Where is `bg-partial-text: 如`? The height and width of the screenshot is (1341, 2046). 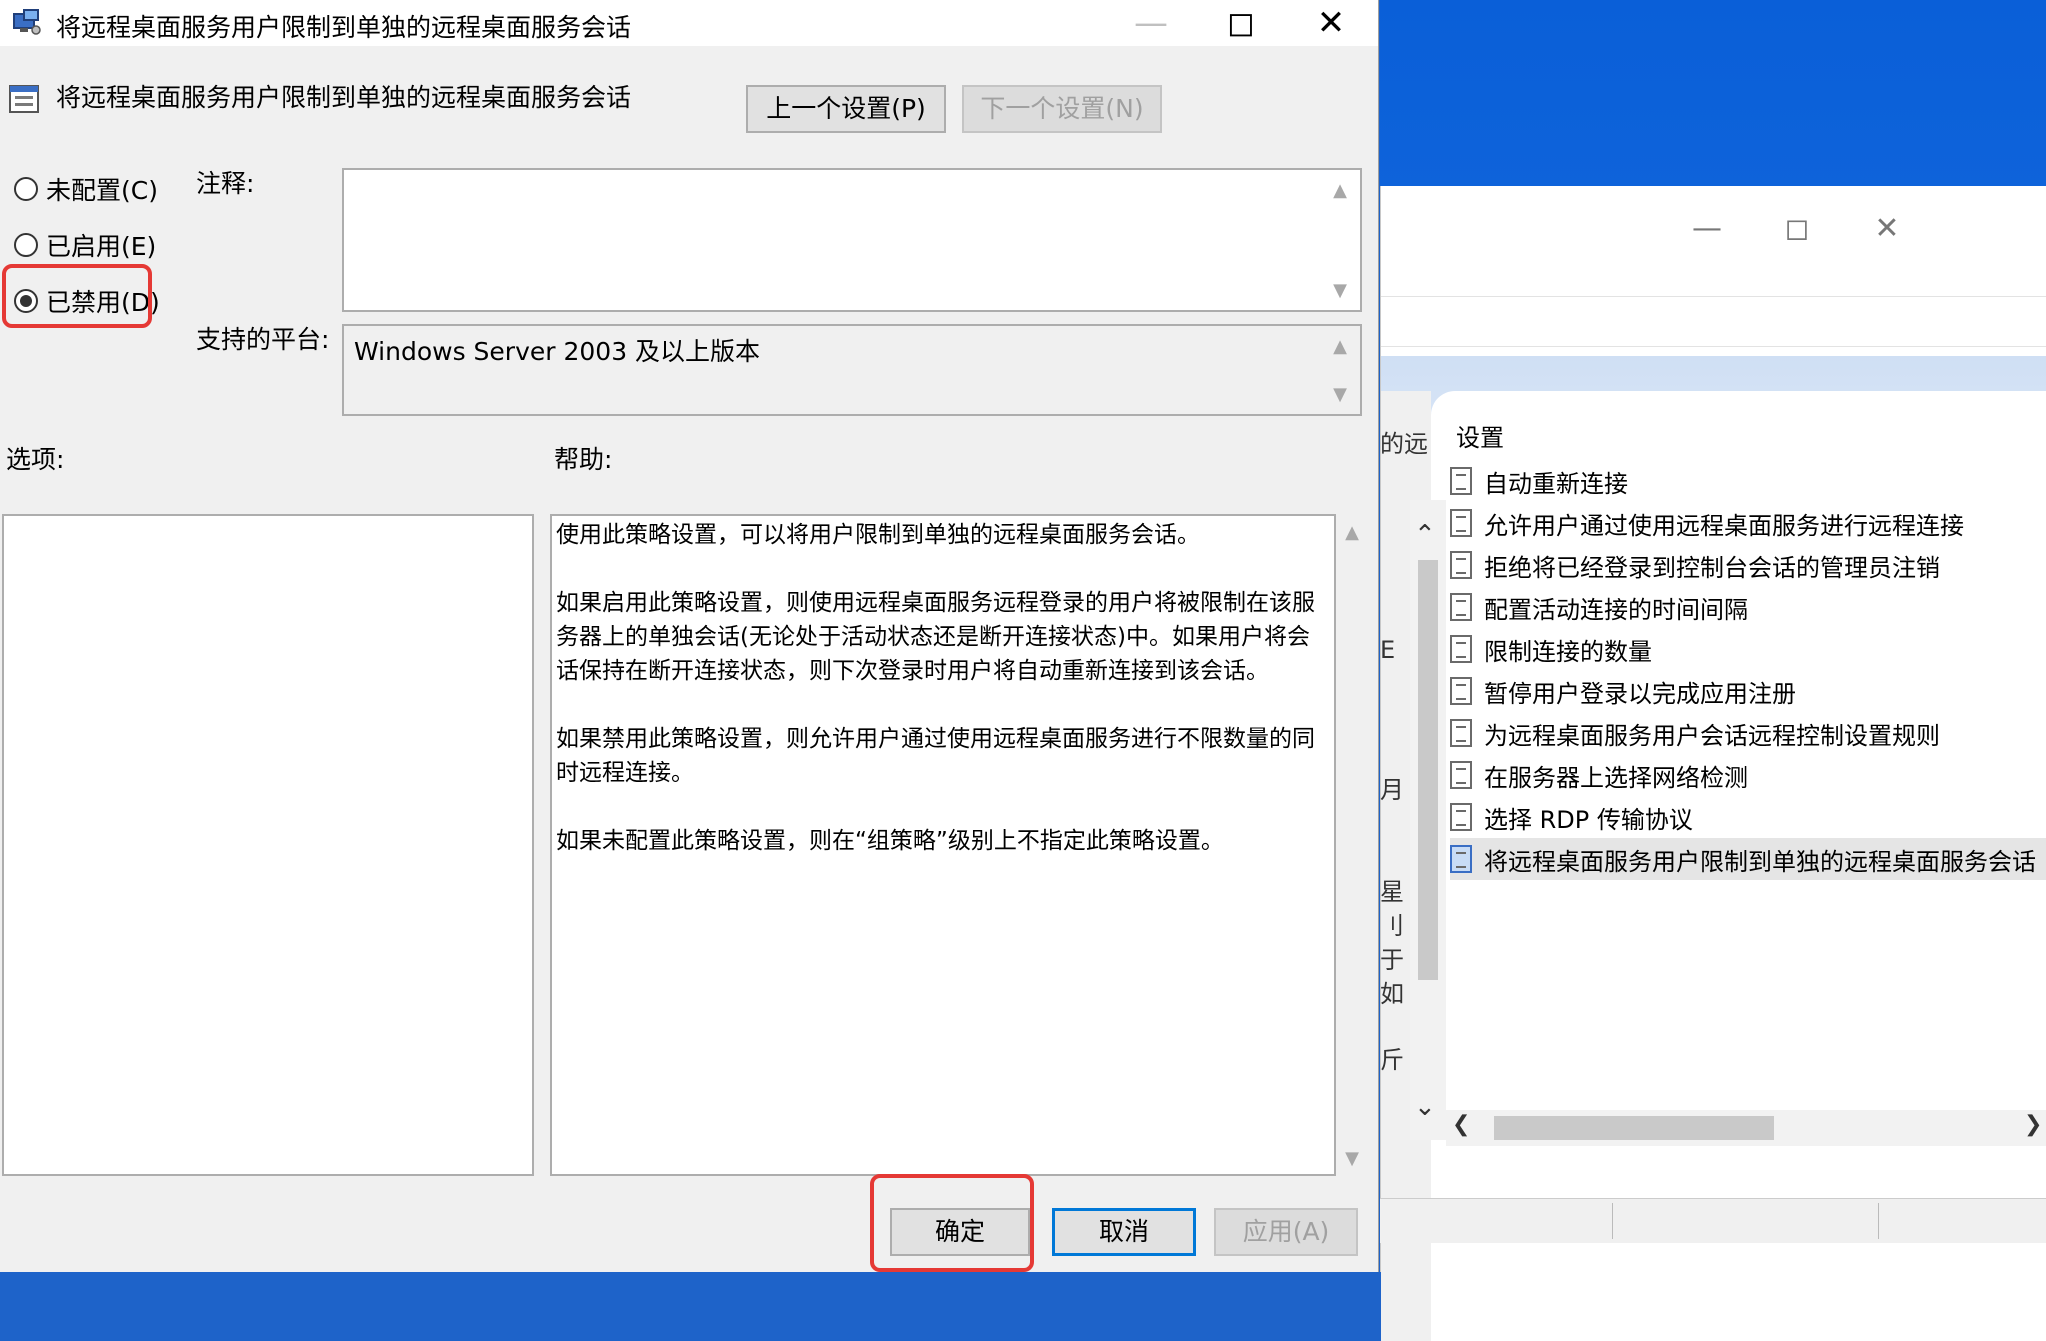 bg-partial-text: 如 is located at coordinates (1392, 994).